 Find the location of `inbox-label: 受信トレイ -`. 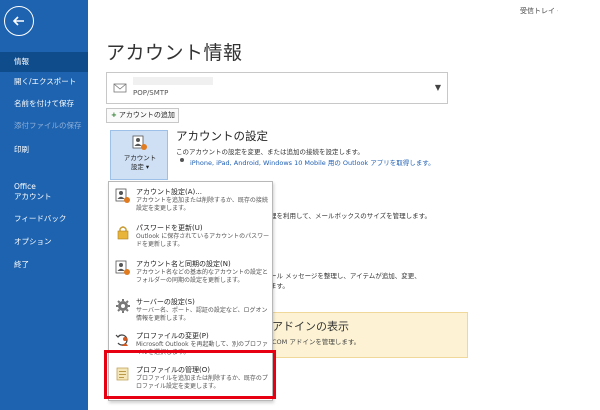

inbox-label: 受信トレイ - is located at coordinates (540, 11).